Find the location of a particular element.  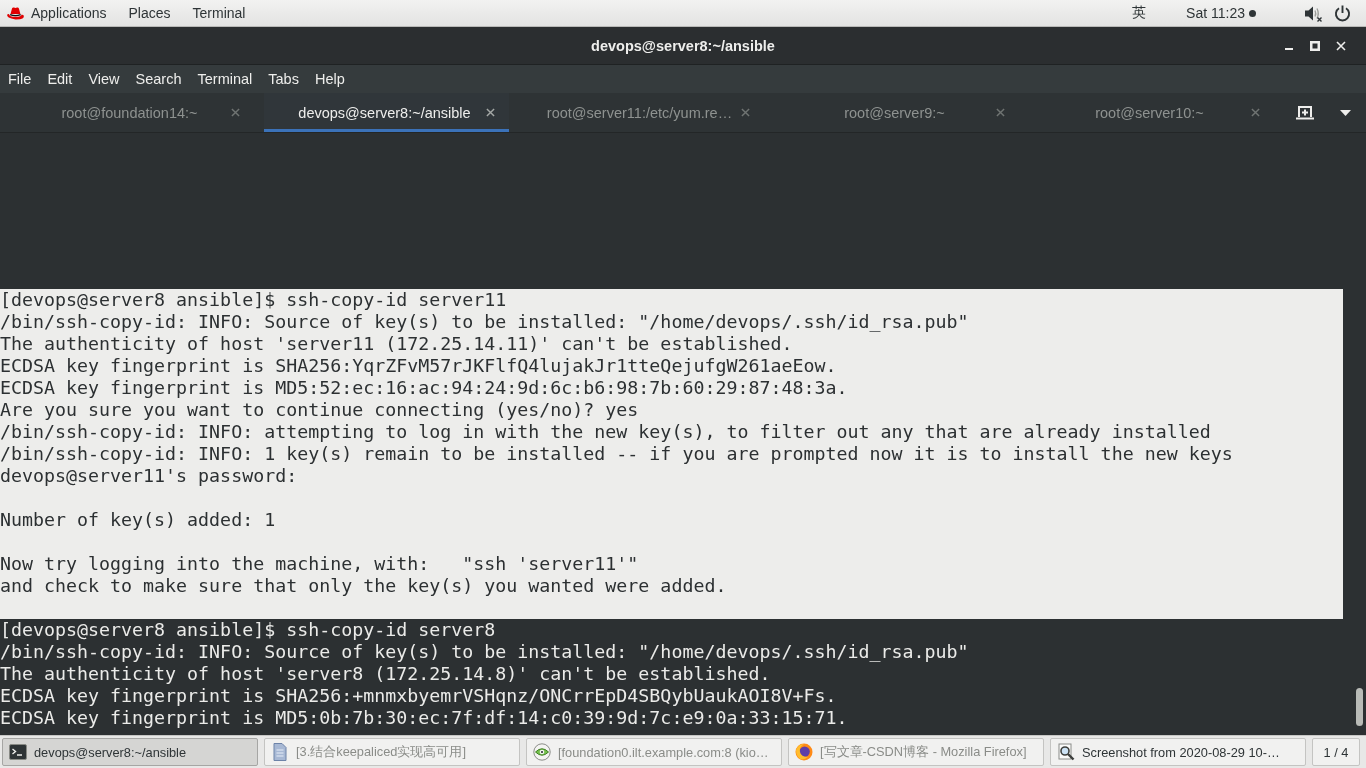

menu-item: Terminal is located at coordinates (225, 79).